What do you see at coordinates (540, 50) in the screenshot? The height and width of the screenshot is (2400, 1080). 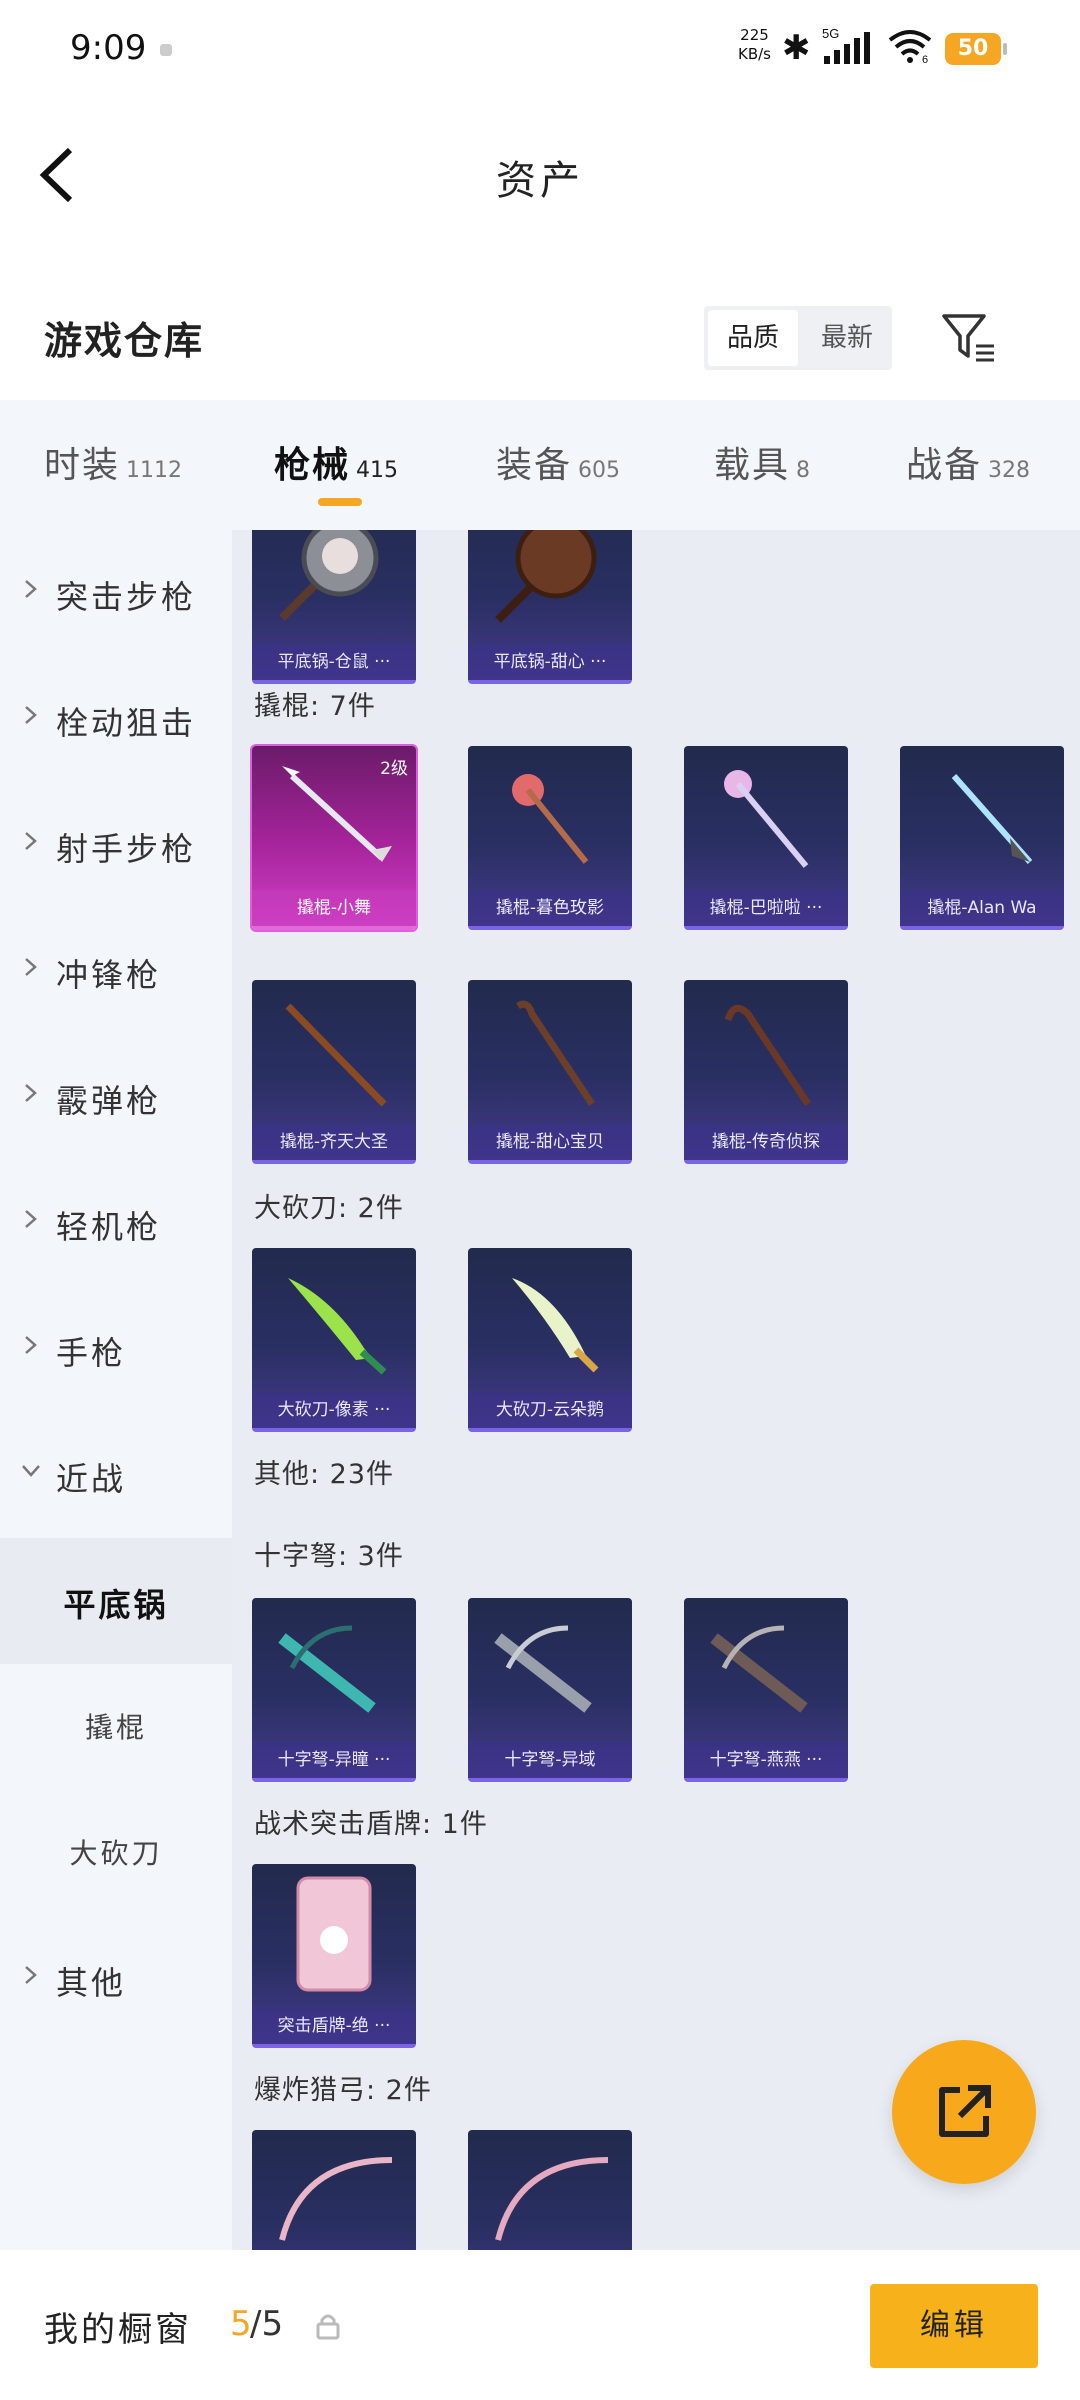 I see `status-bar: 9:09 225 KB/s ✱ 5G 6 50` at bounding box center [540, 50].